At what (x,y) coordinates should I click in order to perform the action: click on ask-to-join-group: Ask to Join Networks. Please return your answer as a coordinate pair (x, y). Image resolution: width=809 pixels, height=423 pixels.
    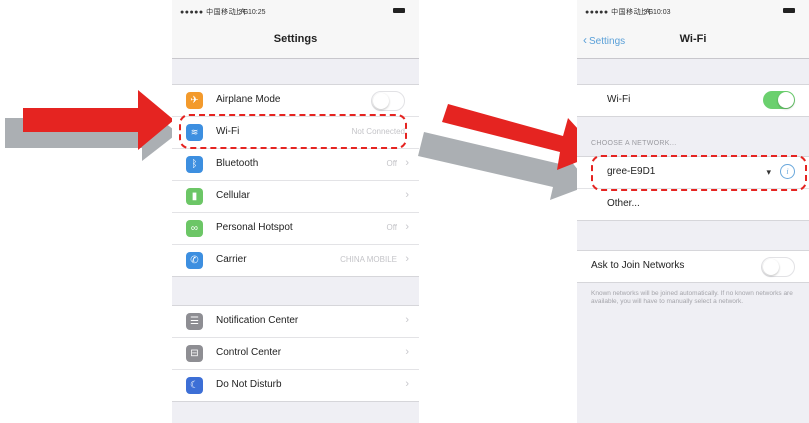
    Looking at the image, I should click on (693, 266).